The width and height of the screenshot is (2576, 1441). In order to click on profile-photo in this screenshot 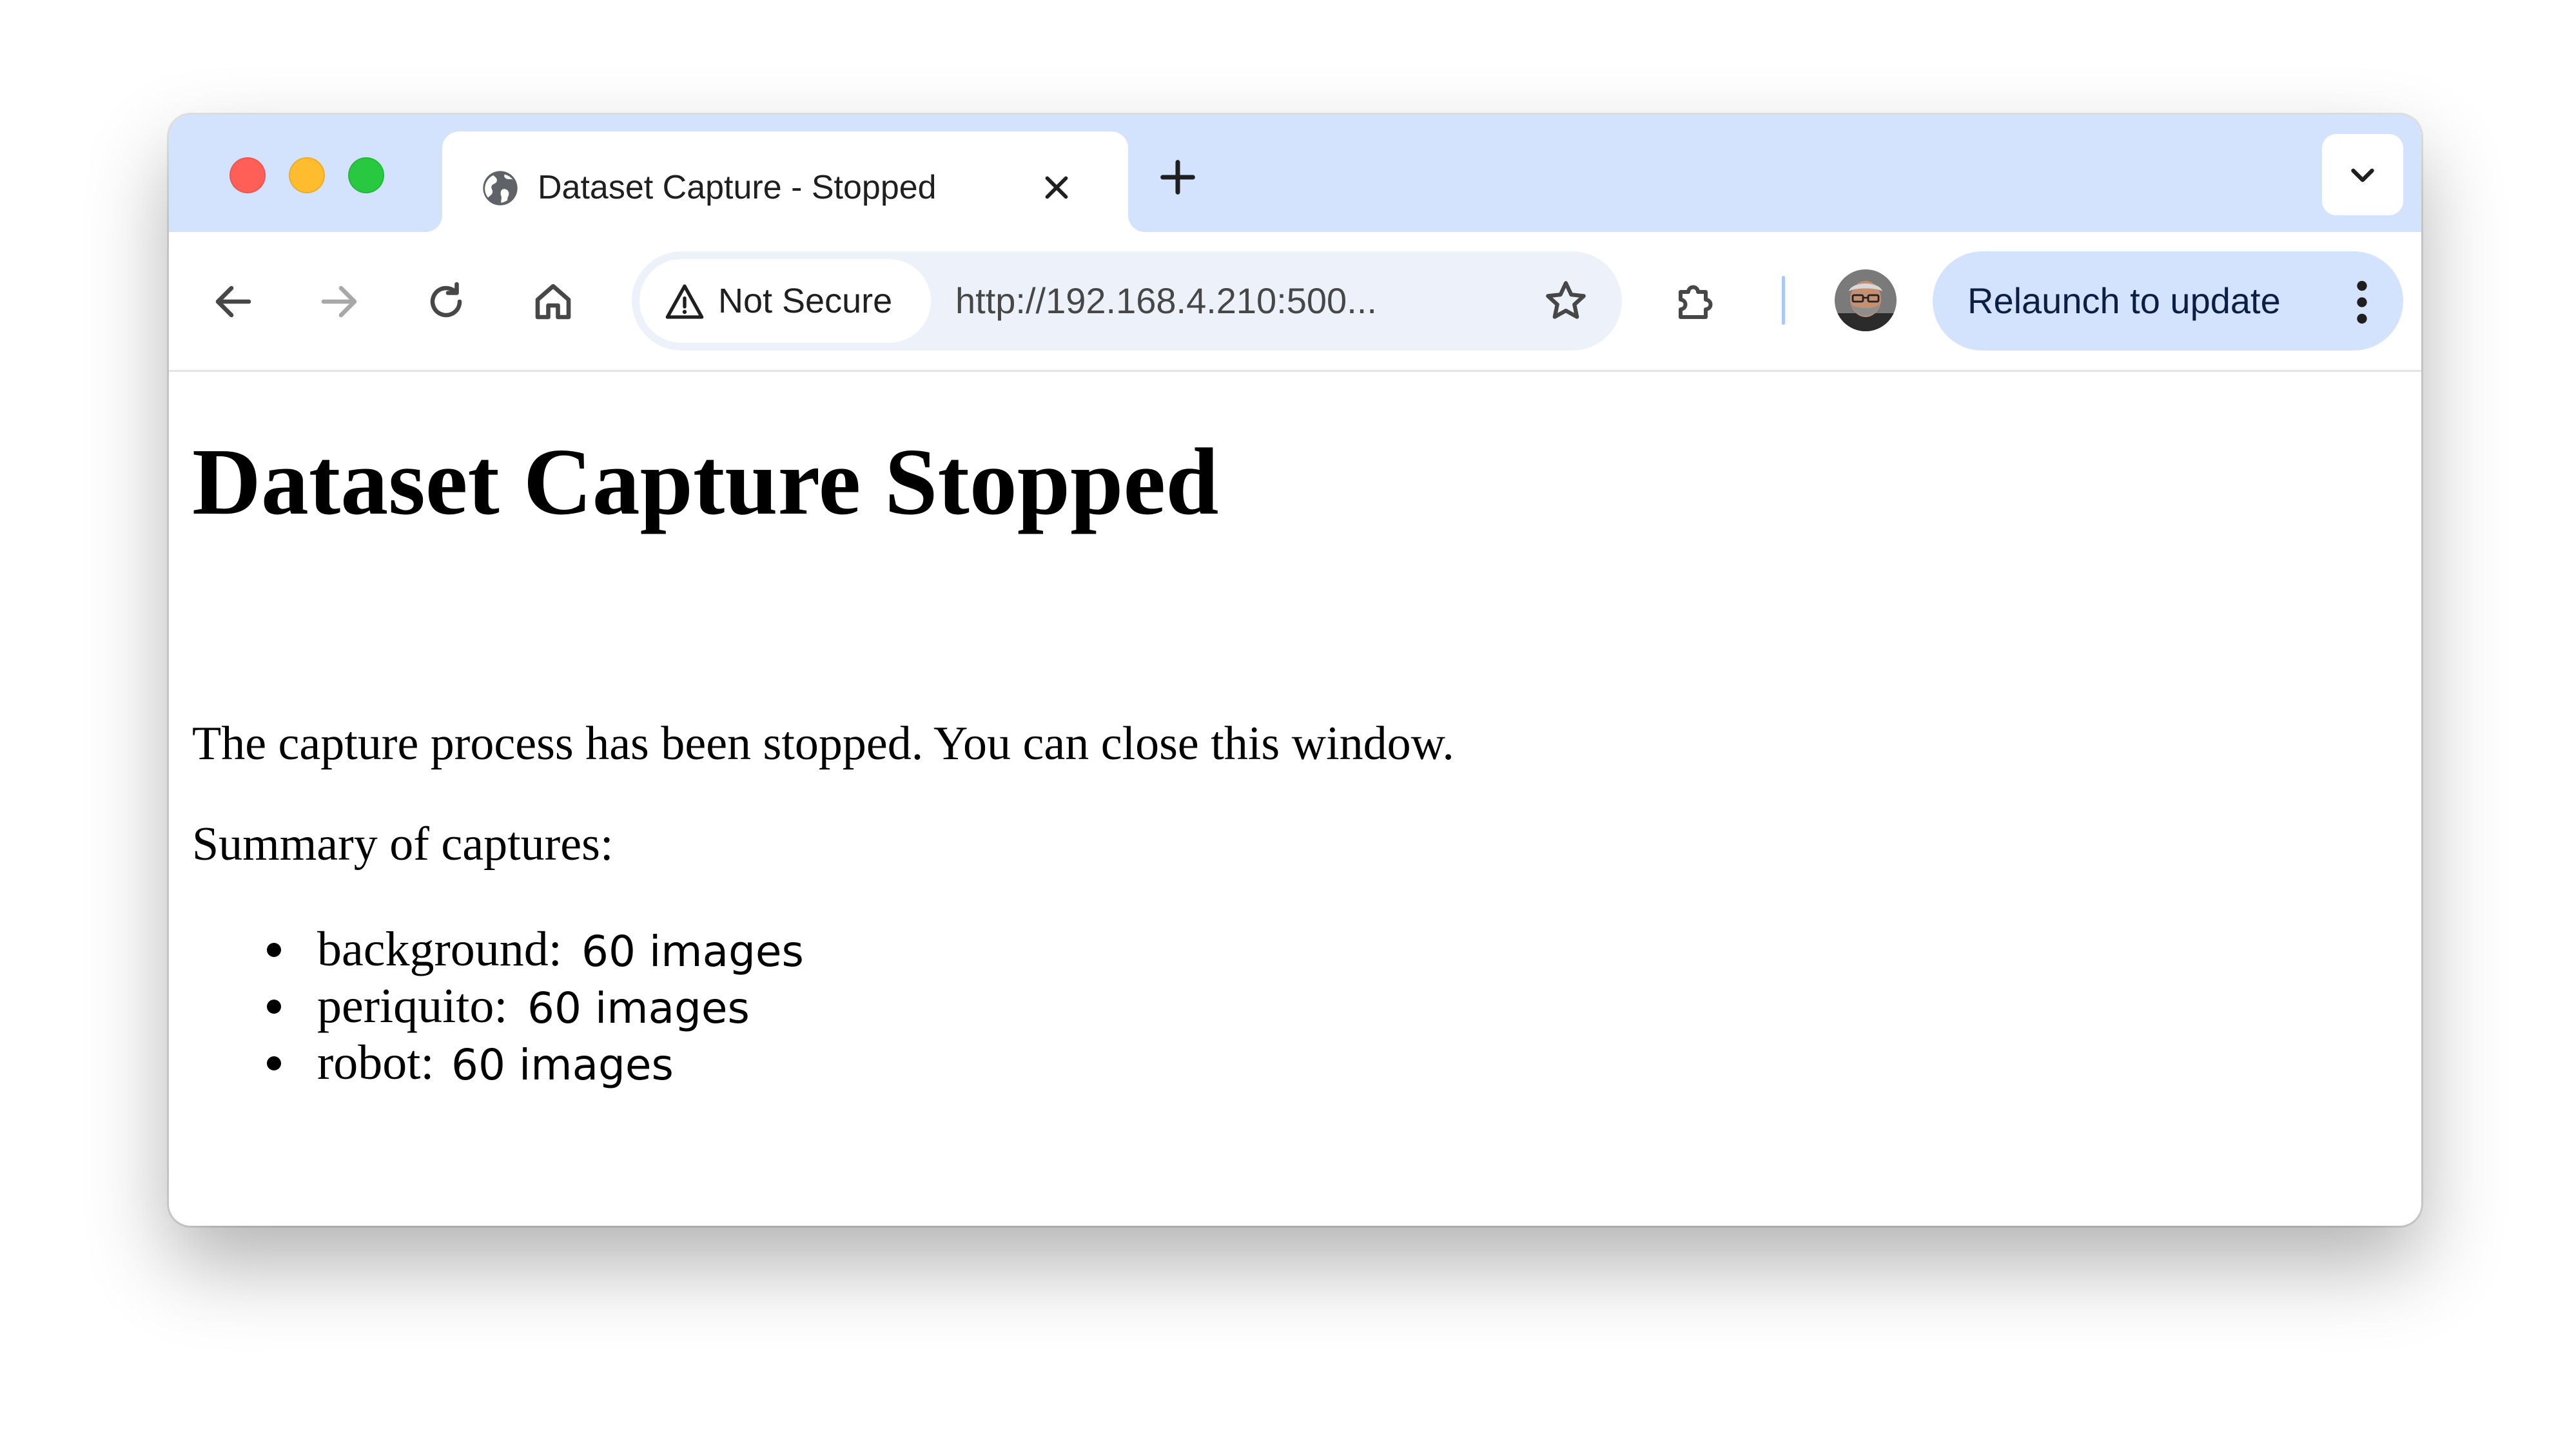, I will do `click(1866, 300)`.